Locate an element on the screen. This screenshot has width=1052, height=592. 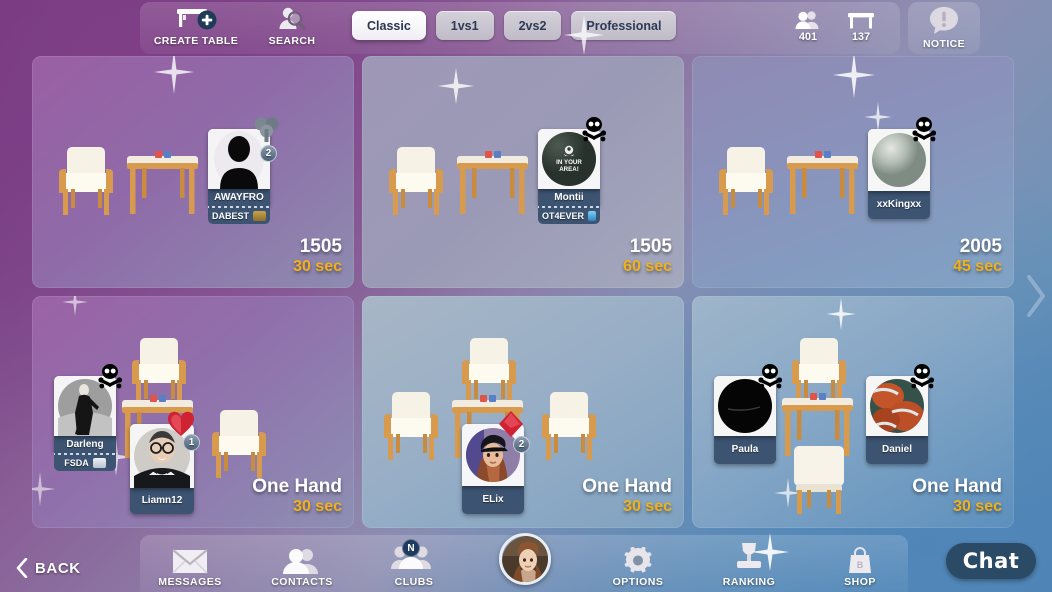
nav-options: OPTIONS is located at coordinates (638, 567).